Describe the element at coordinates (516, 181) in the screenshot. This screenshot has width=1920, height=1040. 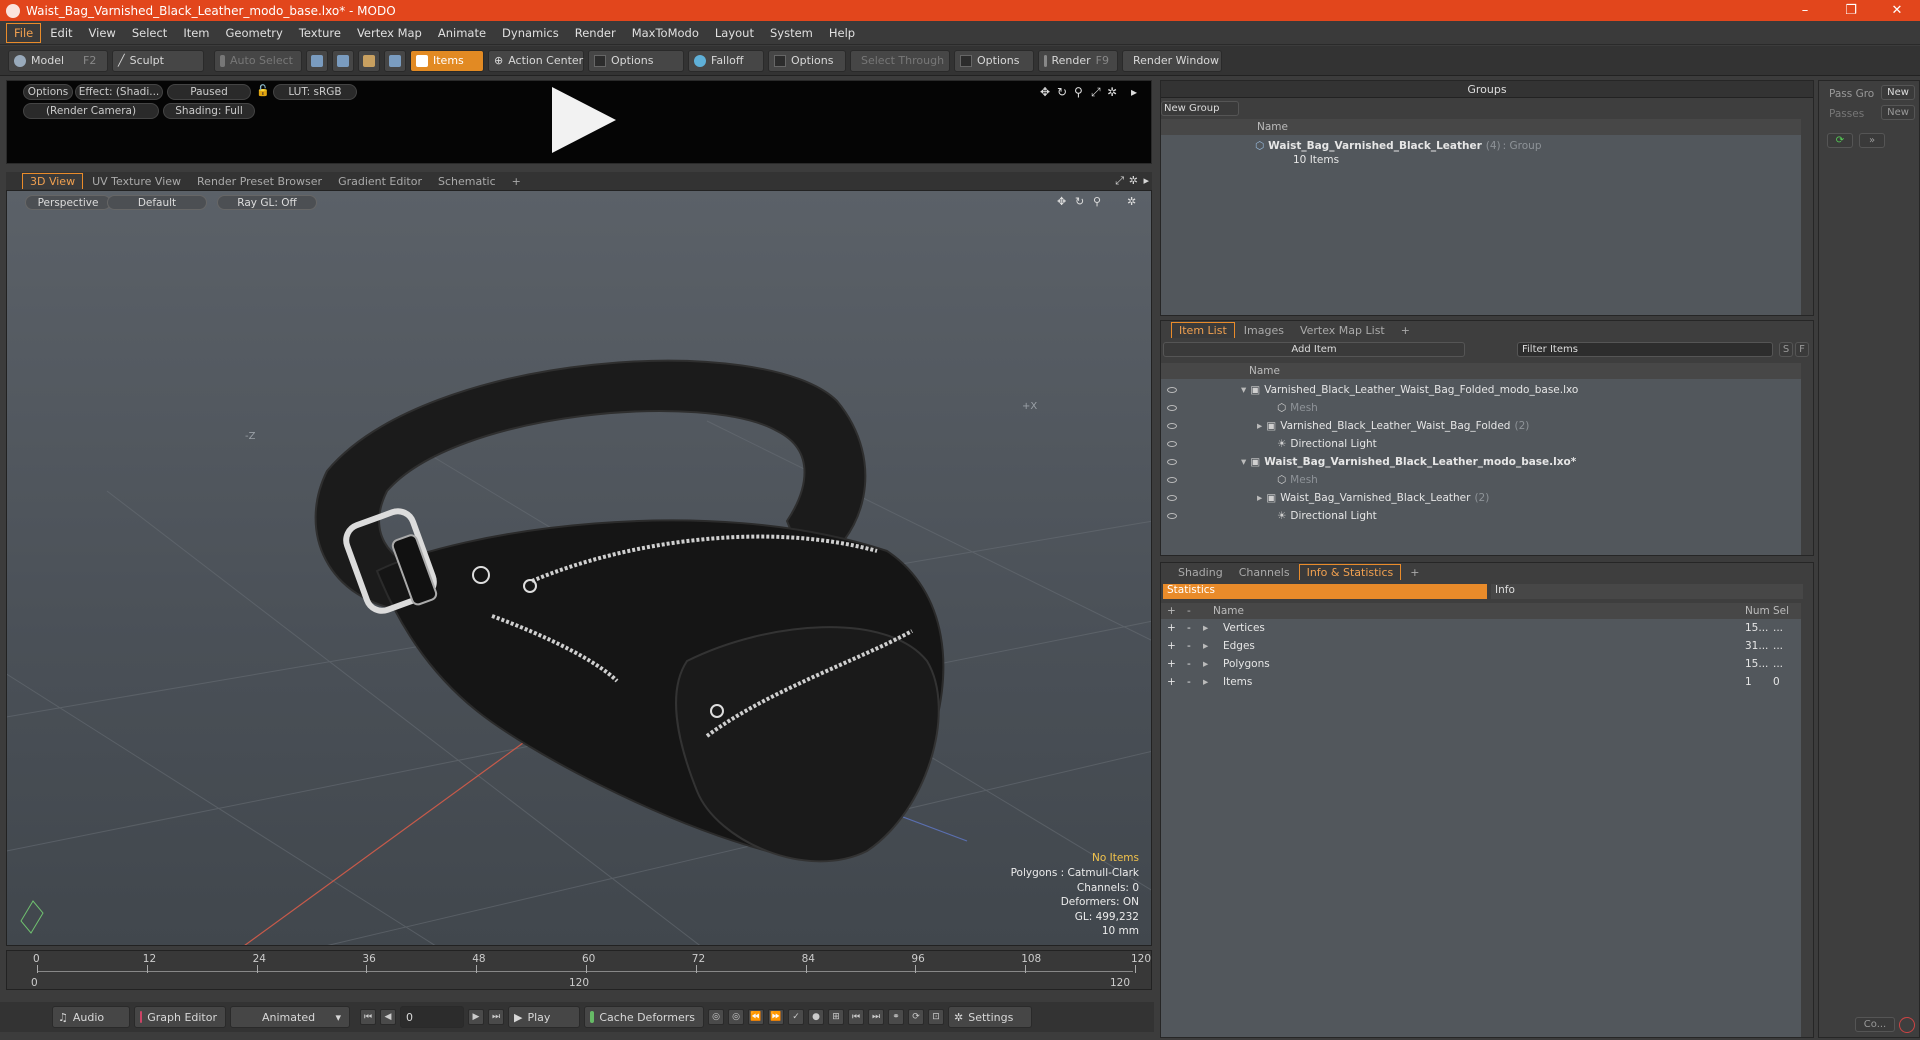
I see `add-tab-button: +` at that location.